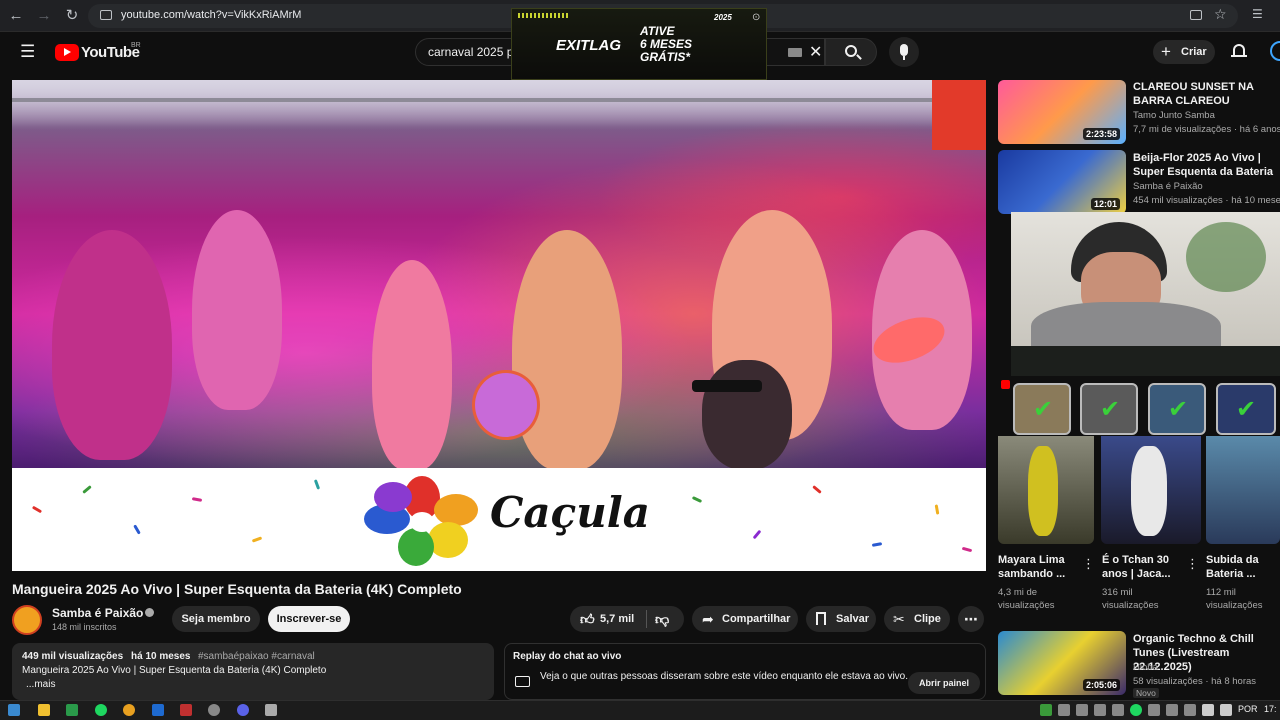 The image size is (1280, 720). What do you see at coordinates (216, 619) in the screenshot?
I see `join-button: Seja membro` at bounding box center [216, 619].